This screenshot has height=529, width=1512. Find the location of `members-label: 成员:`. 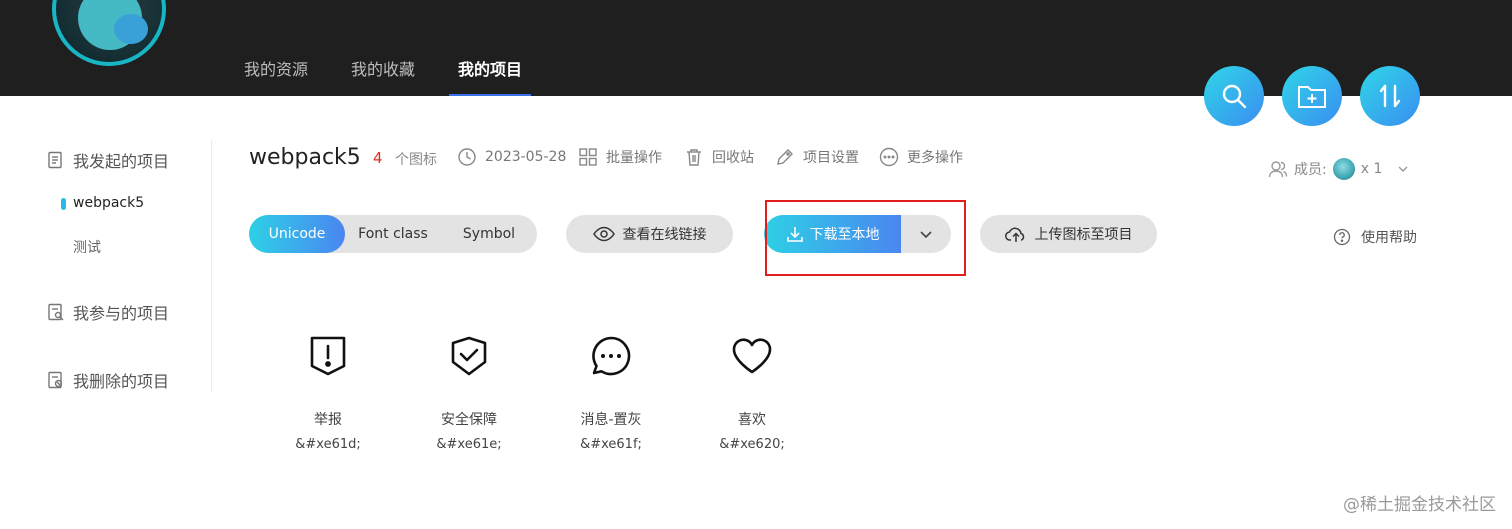

members-label: 成员: is located at coordinates (1310, 170).